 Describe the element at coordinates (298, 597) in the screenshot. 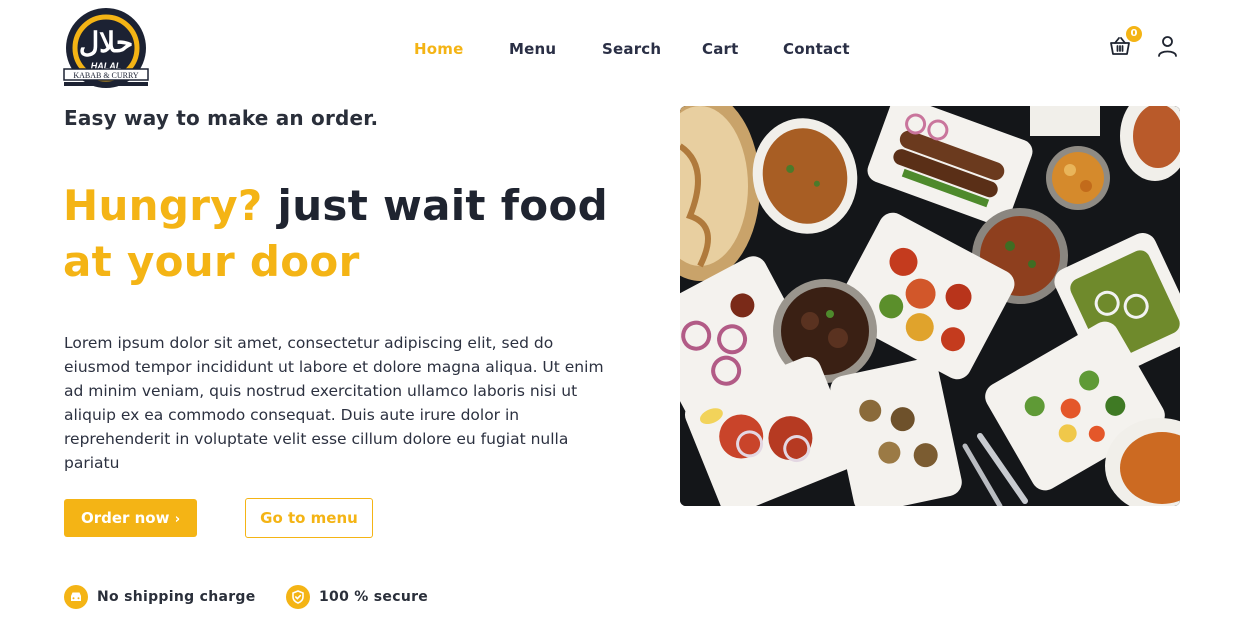

I see `shield-icon` at that location.